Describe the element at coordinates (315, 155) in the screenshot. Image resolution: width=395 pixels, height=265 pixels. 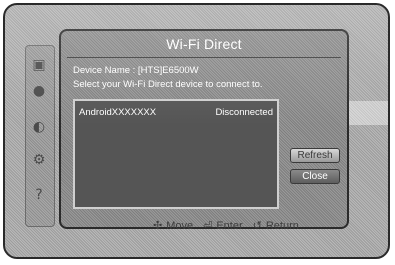
I see `refresh-button: Refresh` at that location.